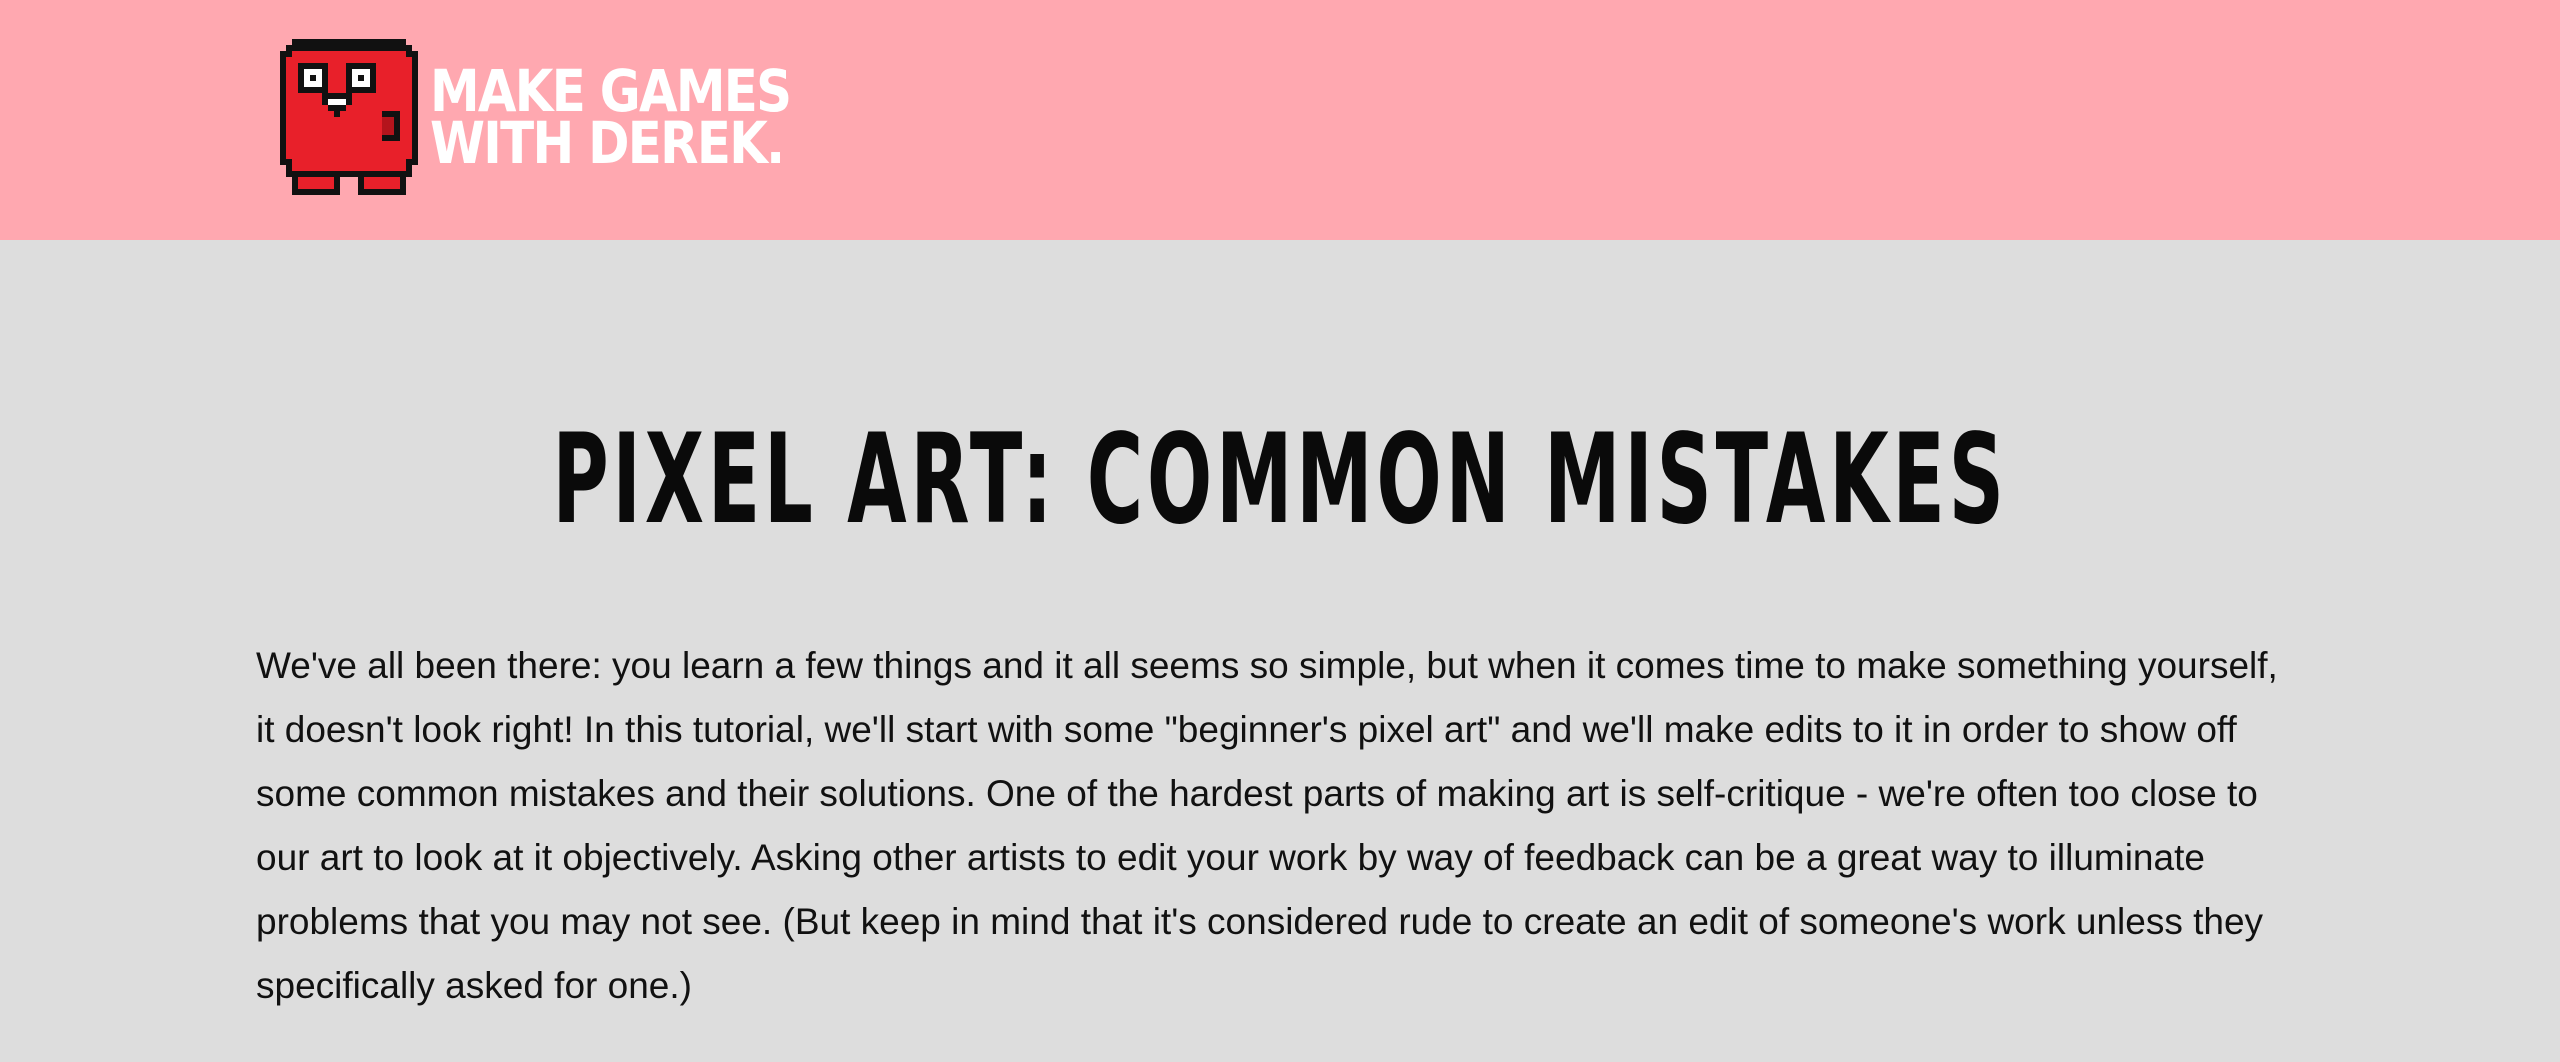  I want to click on logo-line-2: WITH DEREK., so click(607, 143).